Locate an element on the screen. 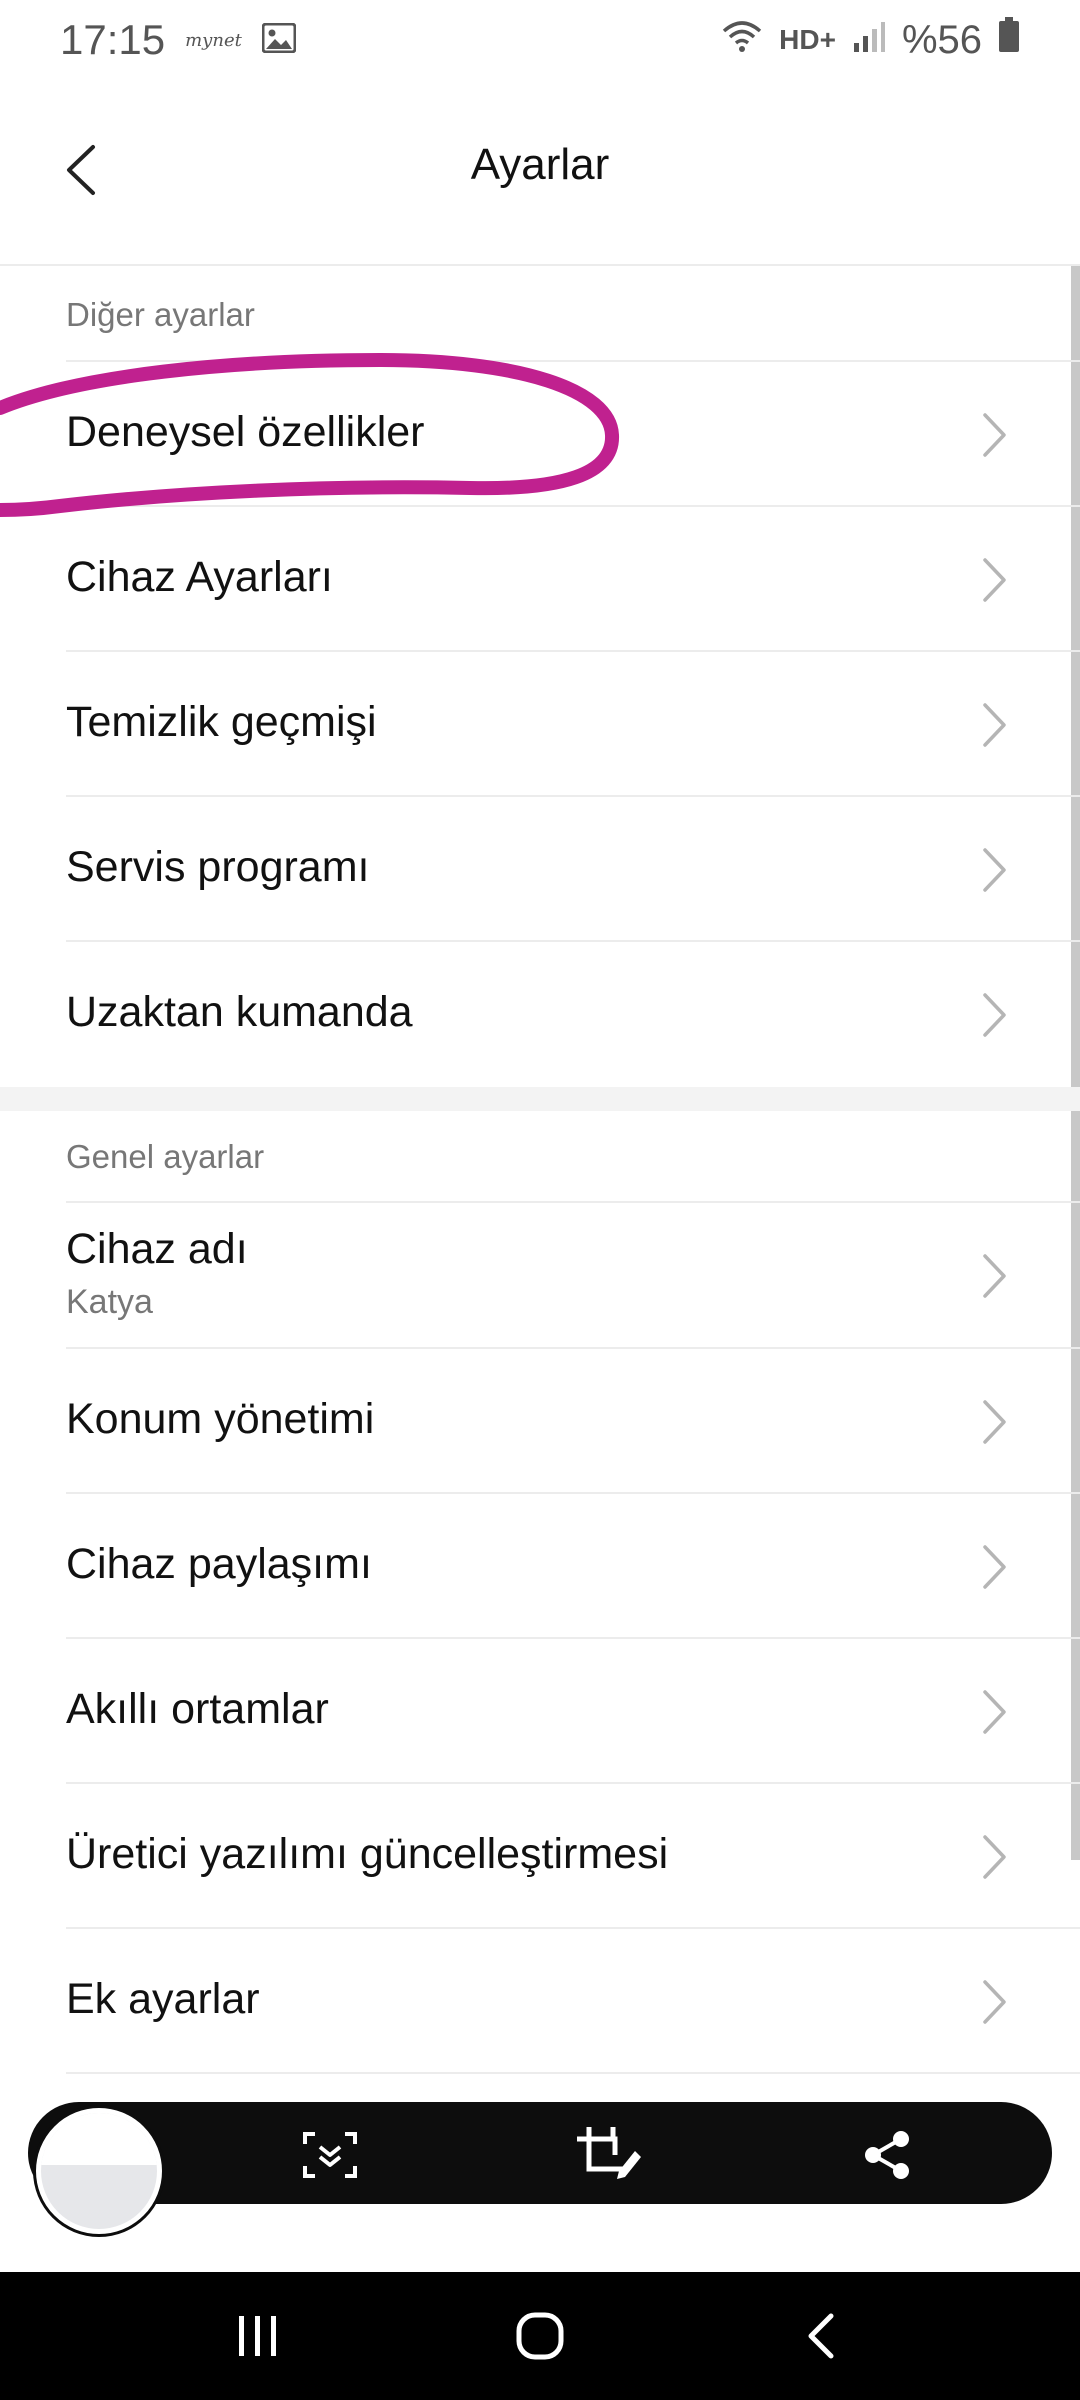  settings-item-label: Cihaz paylaşımı is located at coordinates (219, 1564).